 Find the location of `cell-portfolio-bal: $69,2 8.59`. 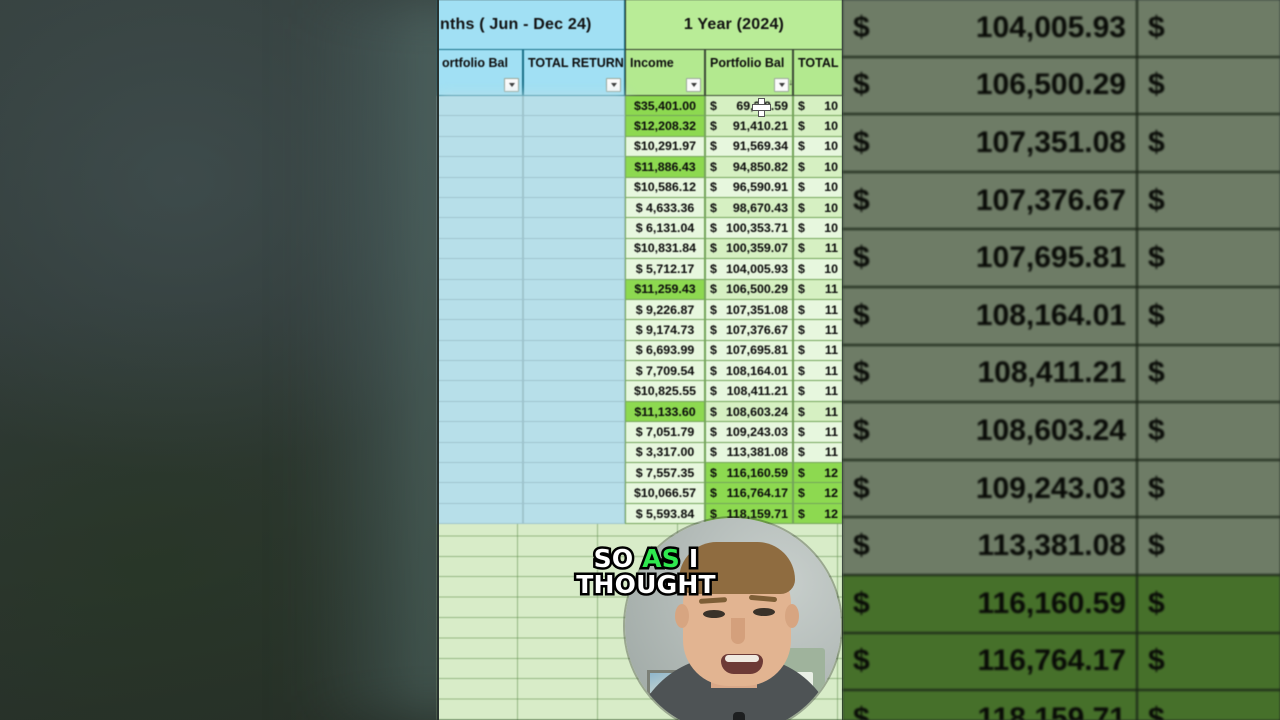

cell-portfolio-bal: $69,2 8.59 is located at coordinates (749, 106).